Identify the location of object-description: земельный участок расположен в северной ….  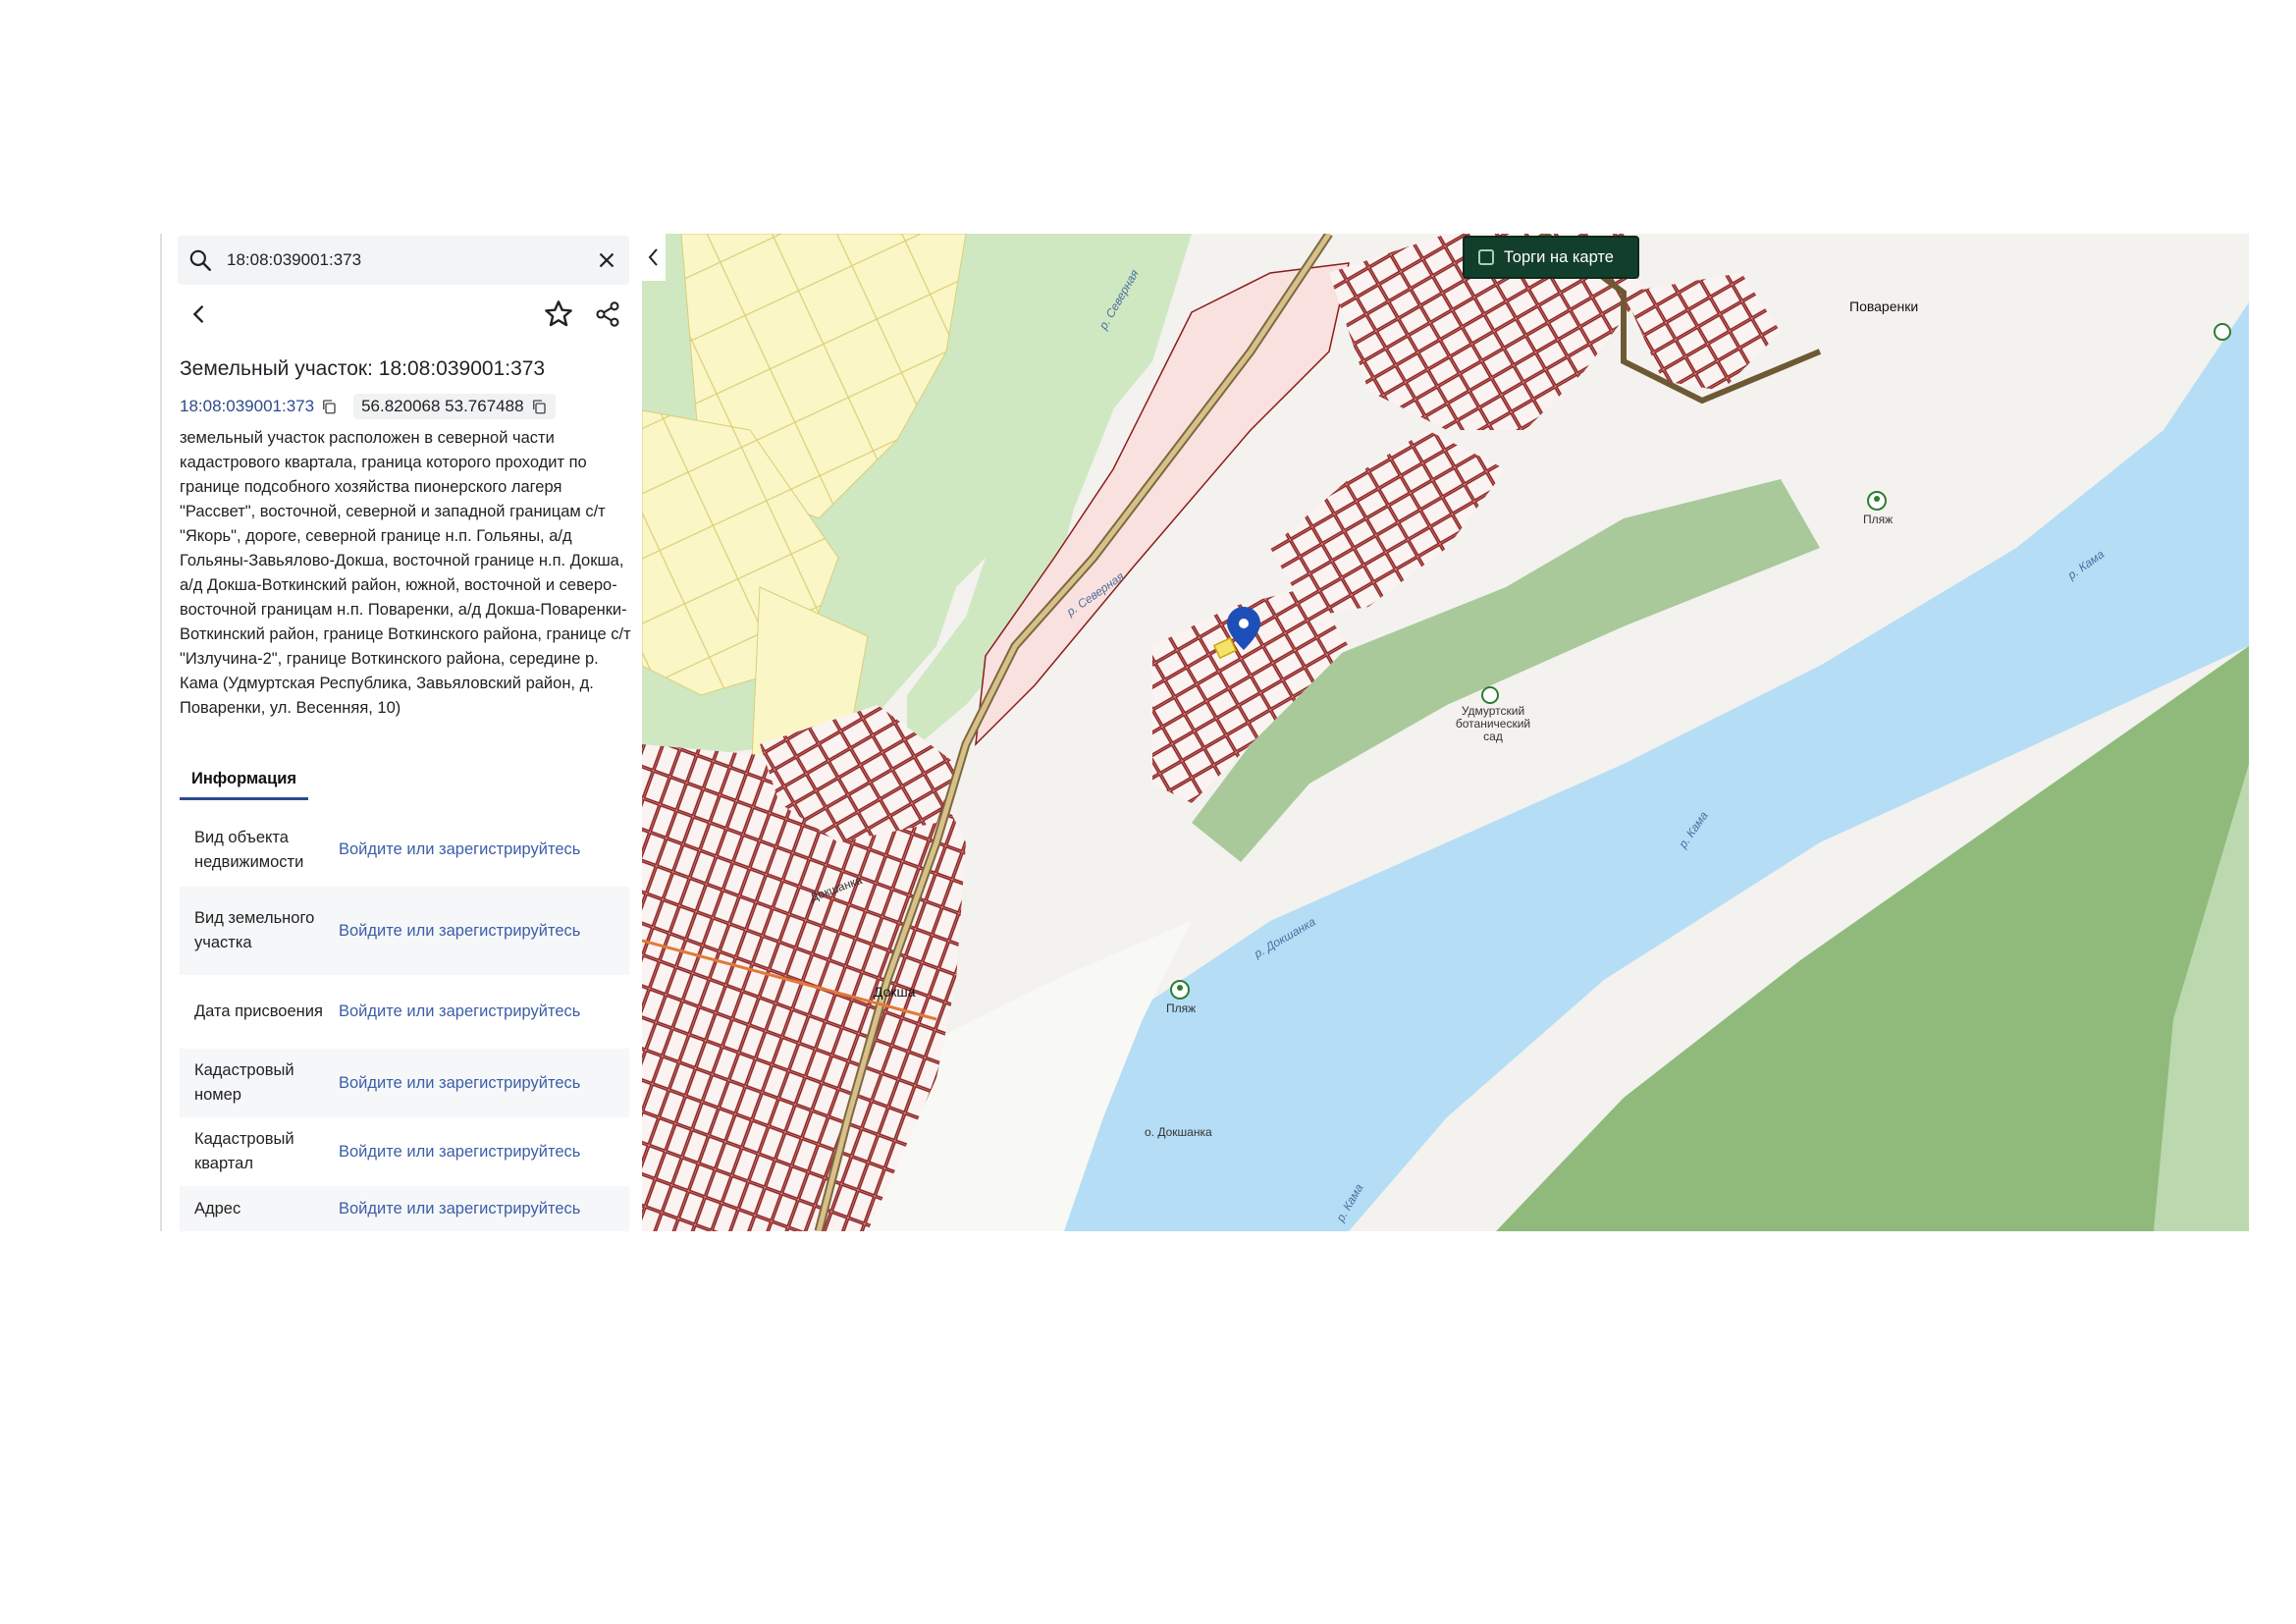
(405, 573).